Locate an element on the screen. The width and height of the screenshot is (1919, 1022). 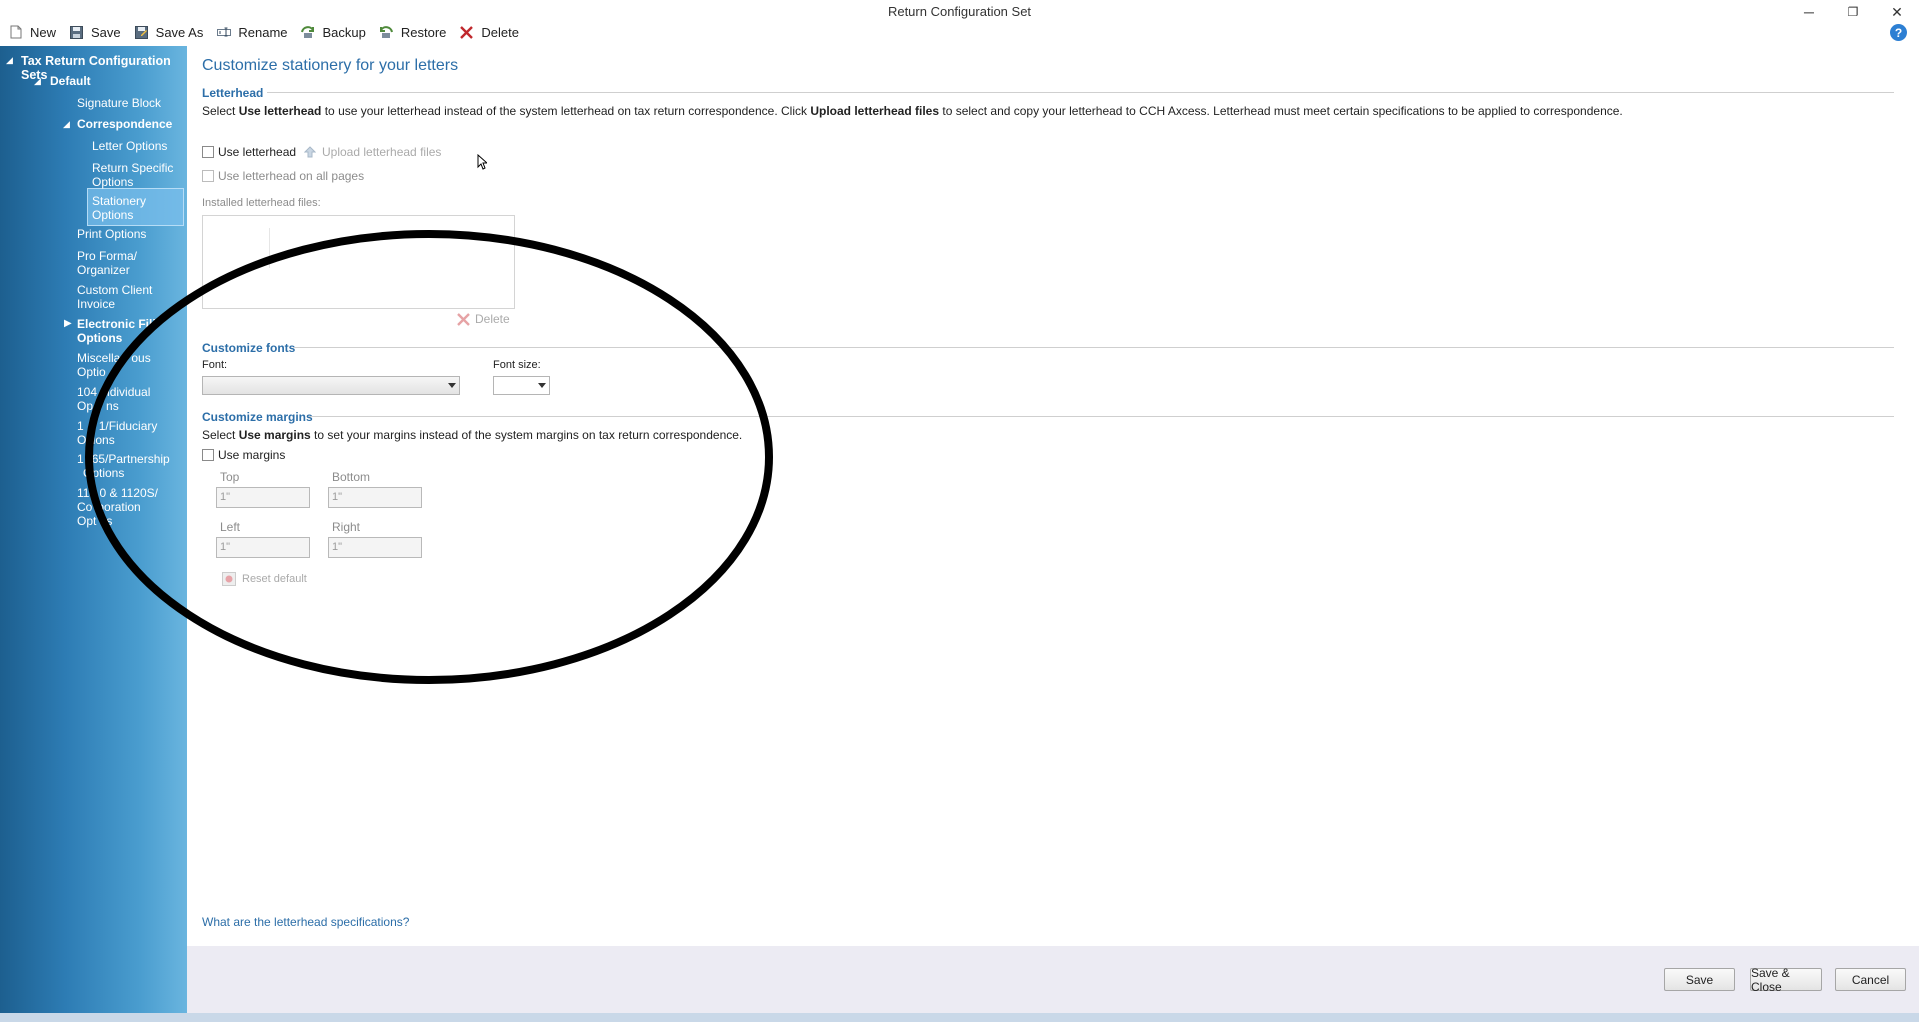
left-margin-input: 1" is located at coordinates (263, 547).